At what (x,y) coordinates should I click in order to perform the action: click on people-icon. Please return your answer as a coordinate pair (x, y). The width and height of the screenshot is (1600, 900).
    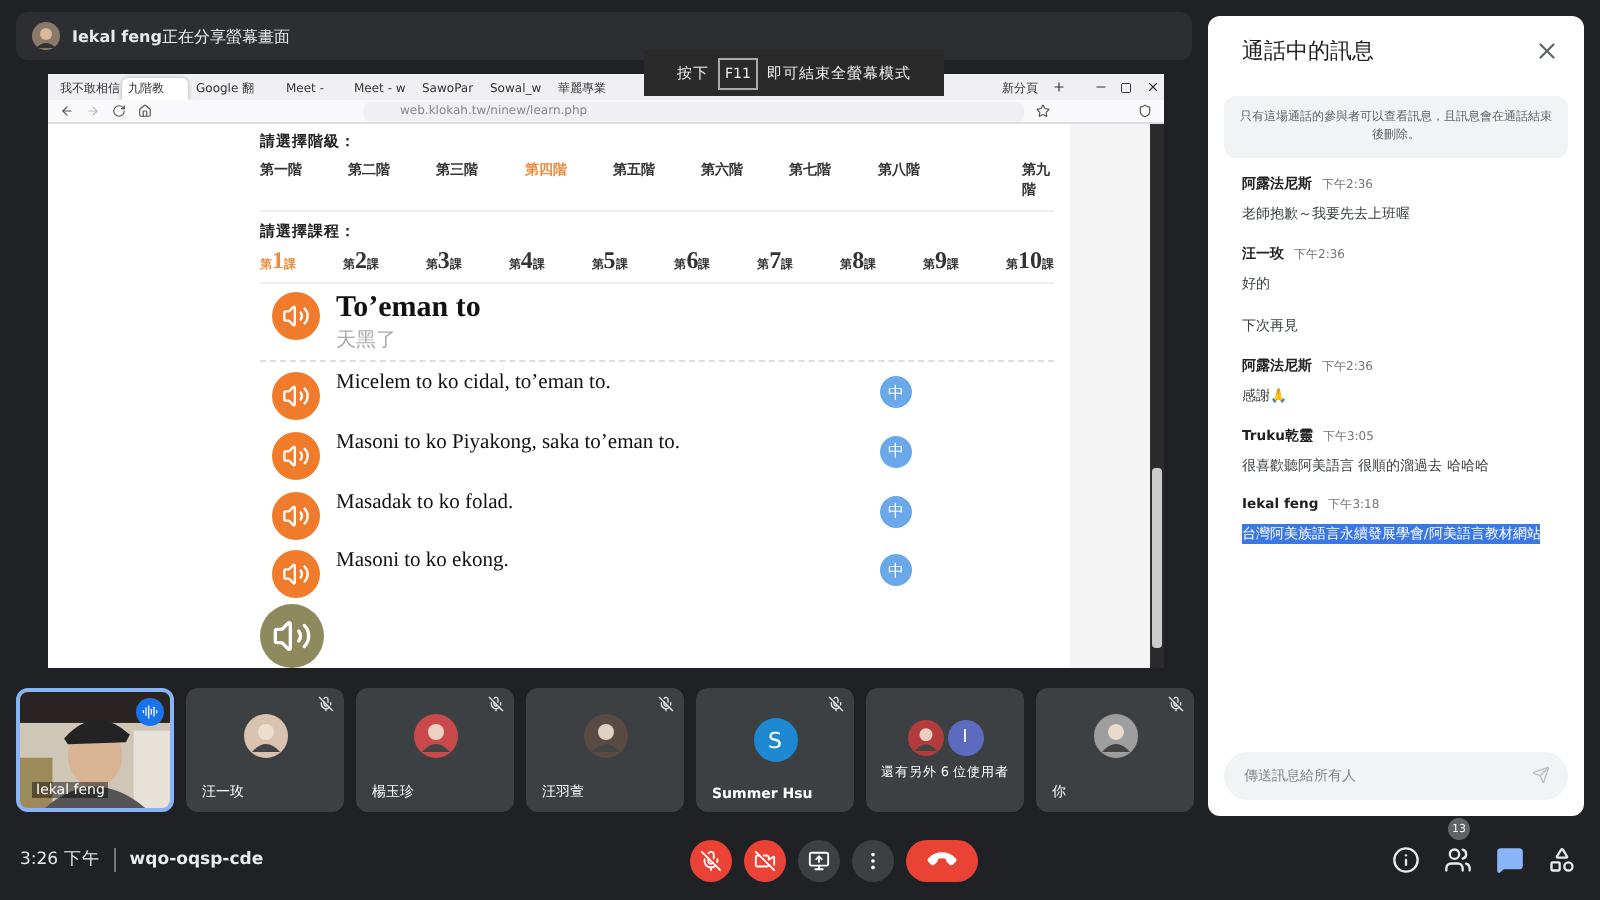
    Looking at the image, I should click on (1458, 860).